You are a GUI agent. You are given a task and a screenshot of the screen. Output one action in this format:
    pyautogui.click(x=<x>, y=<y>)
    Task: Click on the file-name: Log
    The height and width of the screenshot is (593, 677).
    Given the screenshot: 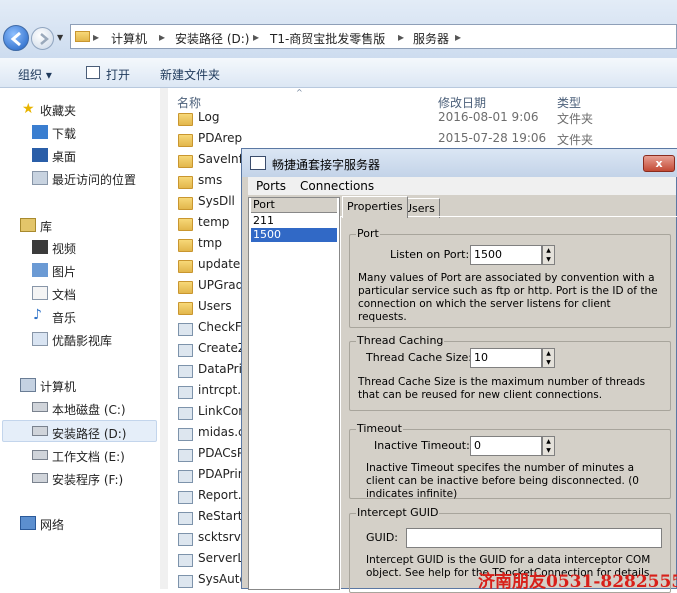 What is the action you would take?
    pyautogui.click(x=208, y=117)
    